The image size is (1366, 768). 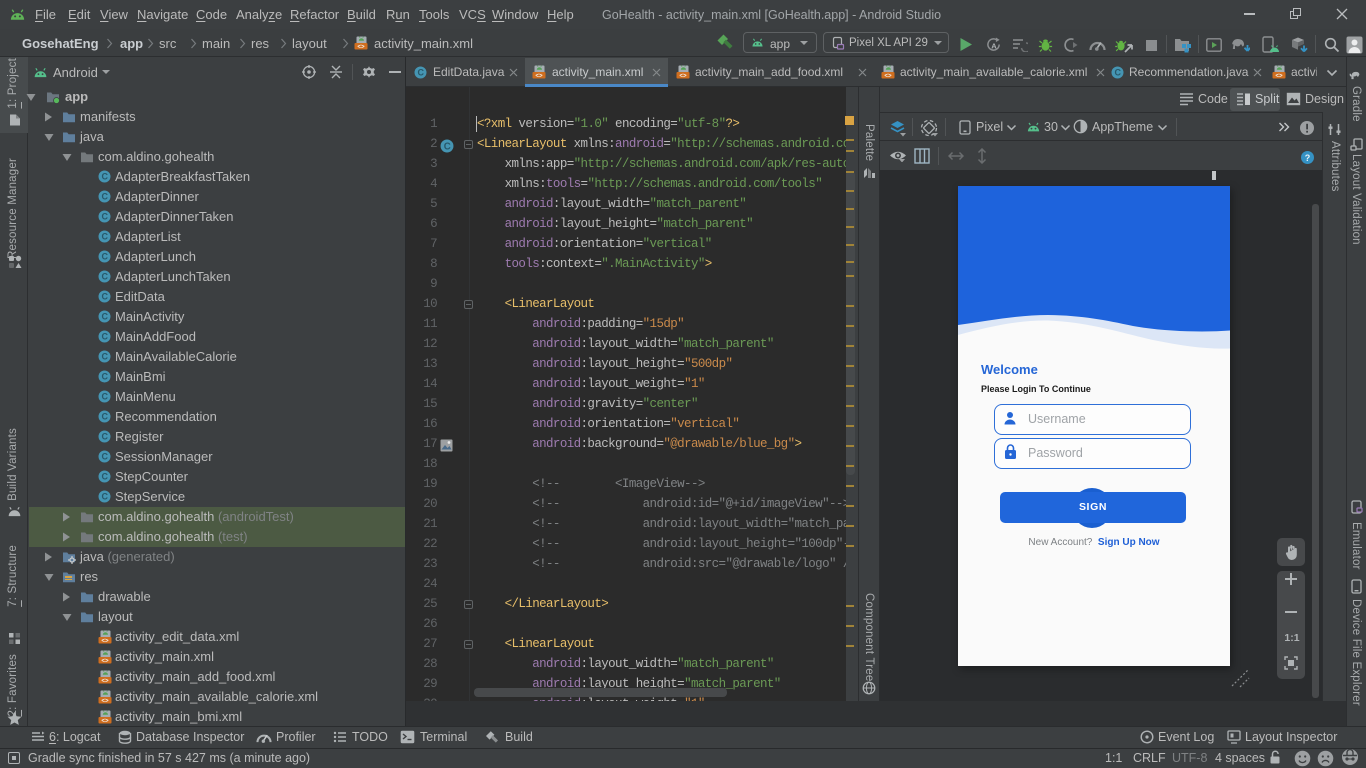 What do you see at coordinates (994, 46) in the screenshot?
I see `svg-text: A` at bounding box center [994, 46].